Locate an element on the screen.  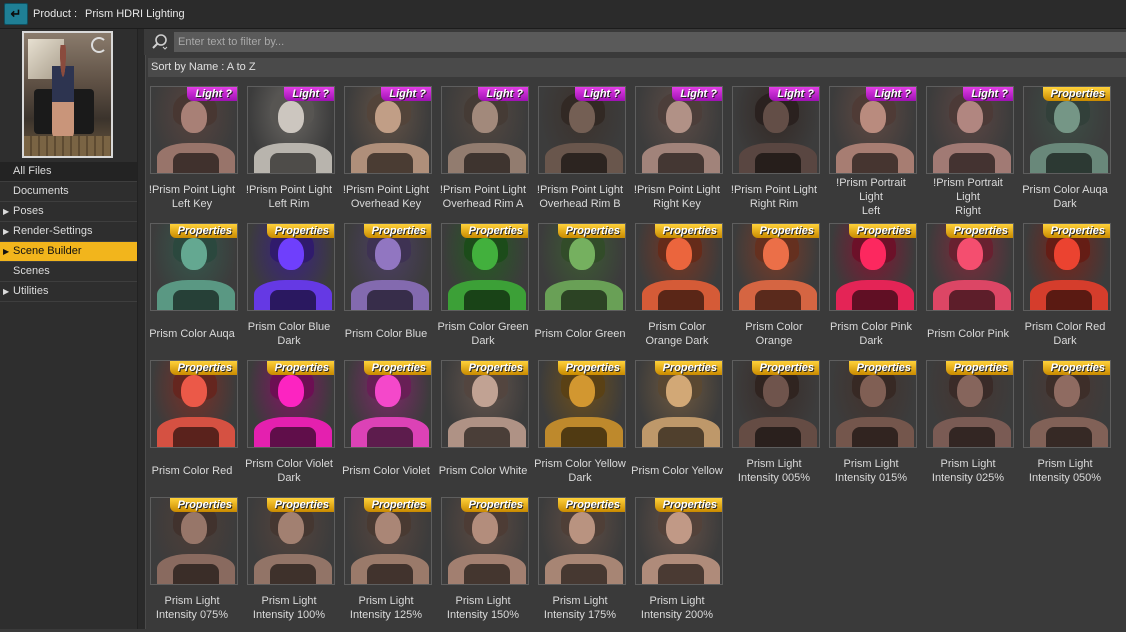
asset-tile: Light ? !Prism Point Light Overhead Rim B is located at coordinates (584, 152).